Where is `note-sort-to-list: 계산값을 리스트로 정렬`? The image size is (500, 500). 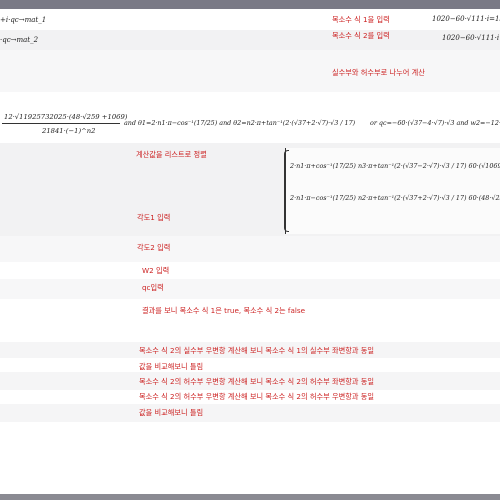 note-sort-to-list: 계산값을 리스트로 정렬 is located at coordinates (171, 154).